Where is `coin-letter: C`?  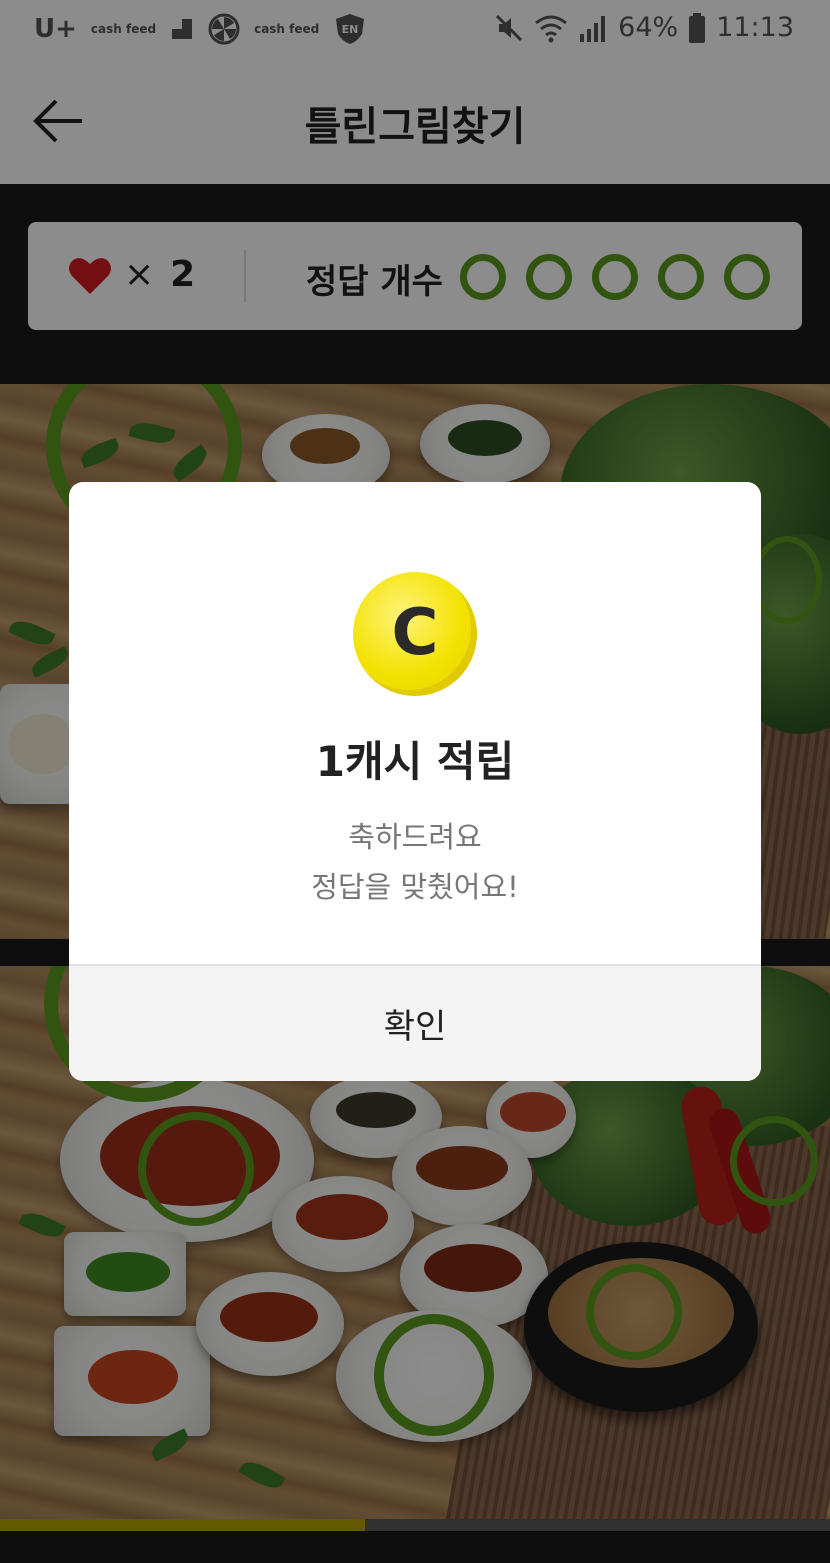 coin-letter: C is located at coordinates (415, 633).